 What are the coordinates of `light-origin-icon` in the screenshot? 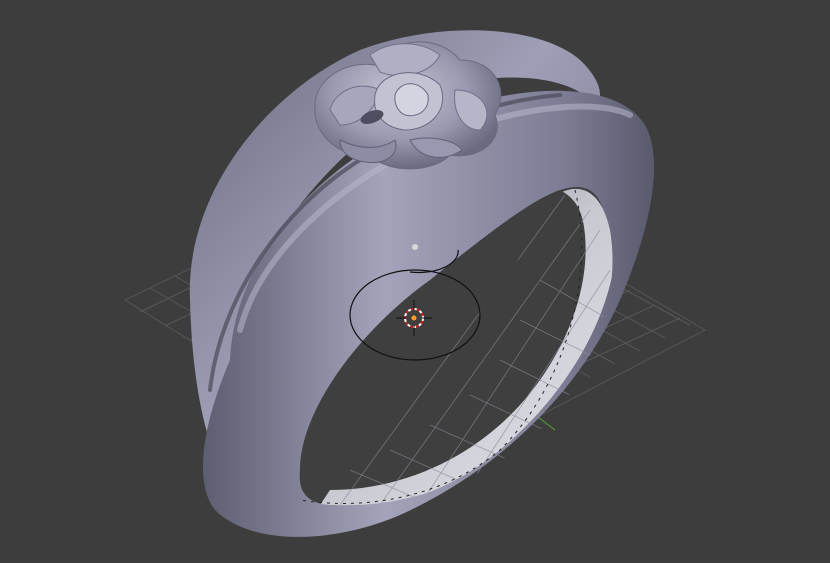 It's located at (414, 318).